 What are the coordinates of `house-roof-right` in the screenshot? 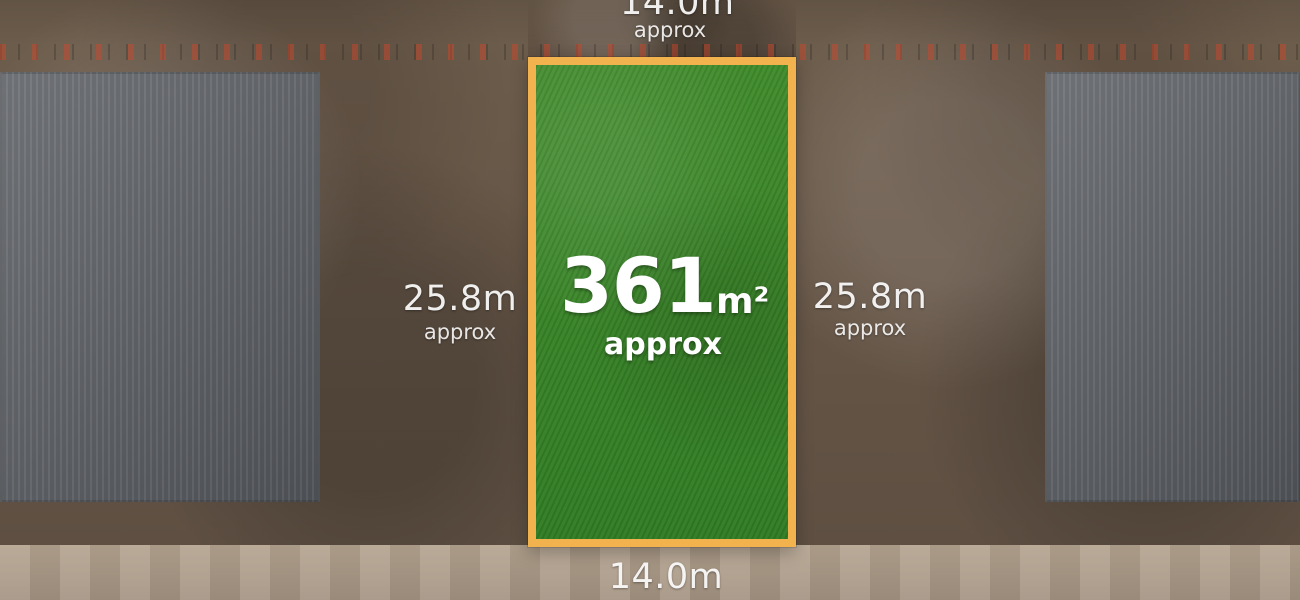 It's located at (1172, 287).